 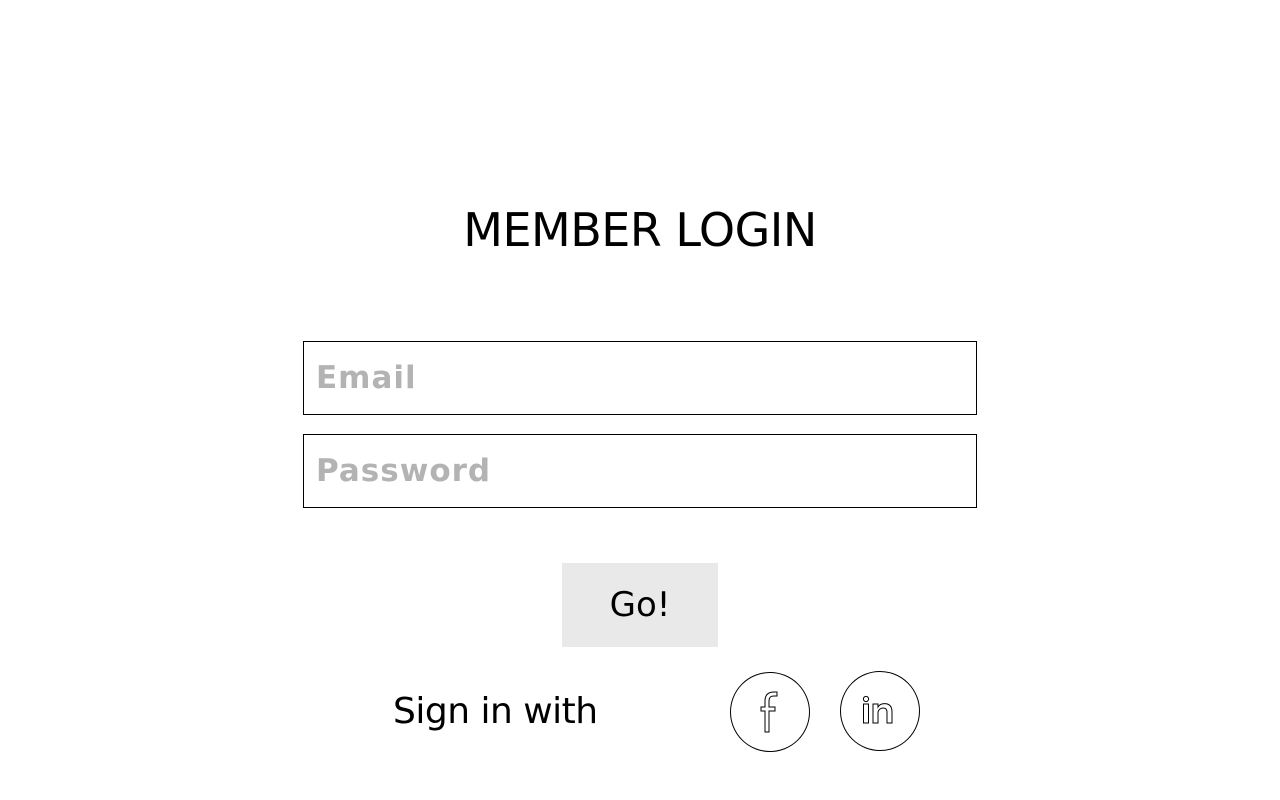 I want to click on email-field, so click(x=640, y=378).